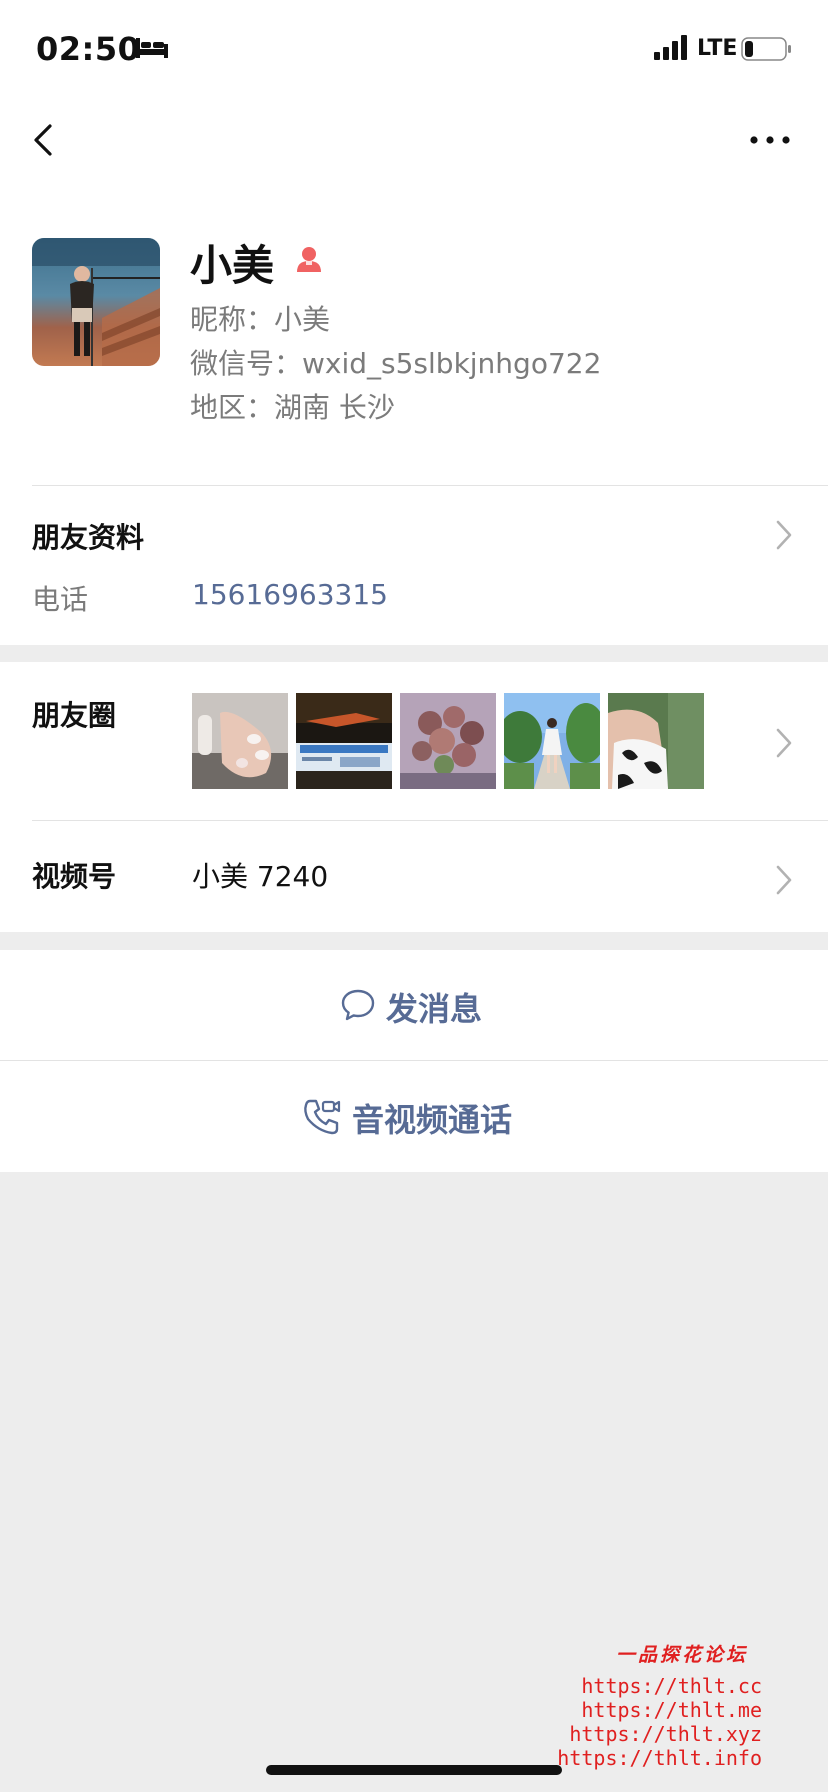  Describe the element at coordinates (292, 407) in the screenshot. I see `region-line: 地区：湖南 长沙` at that location.